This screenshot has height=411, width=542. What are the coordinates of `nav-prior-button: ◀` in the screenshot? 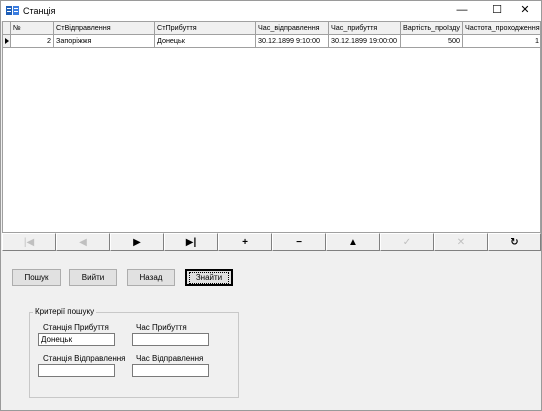 It's located at (83, 242).